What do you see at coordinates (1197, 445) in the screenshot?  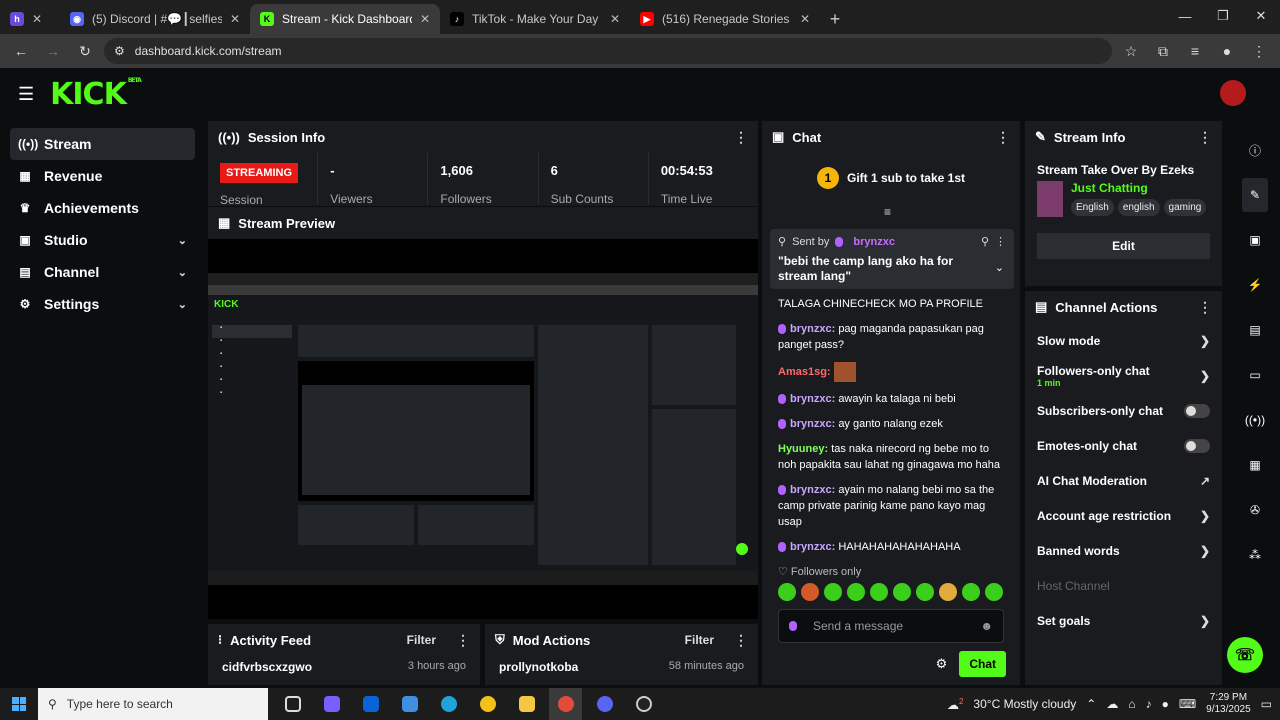 I see `emotes-only-toggle` at bounding box center [1197, 445].